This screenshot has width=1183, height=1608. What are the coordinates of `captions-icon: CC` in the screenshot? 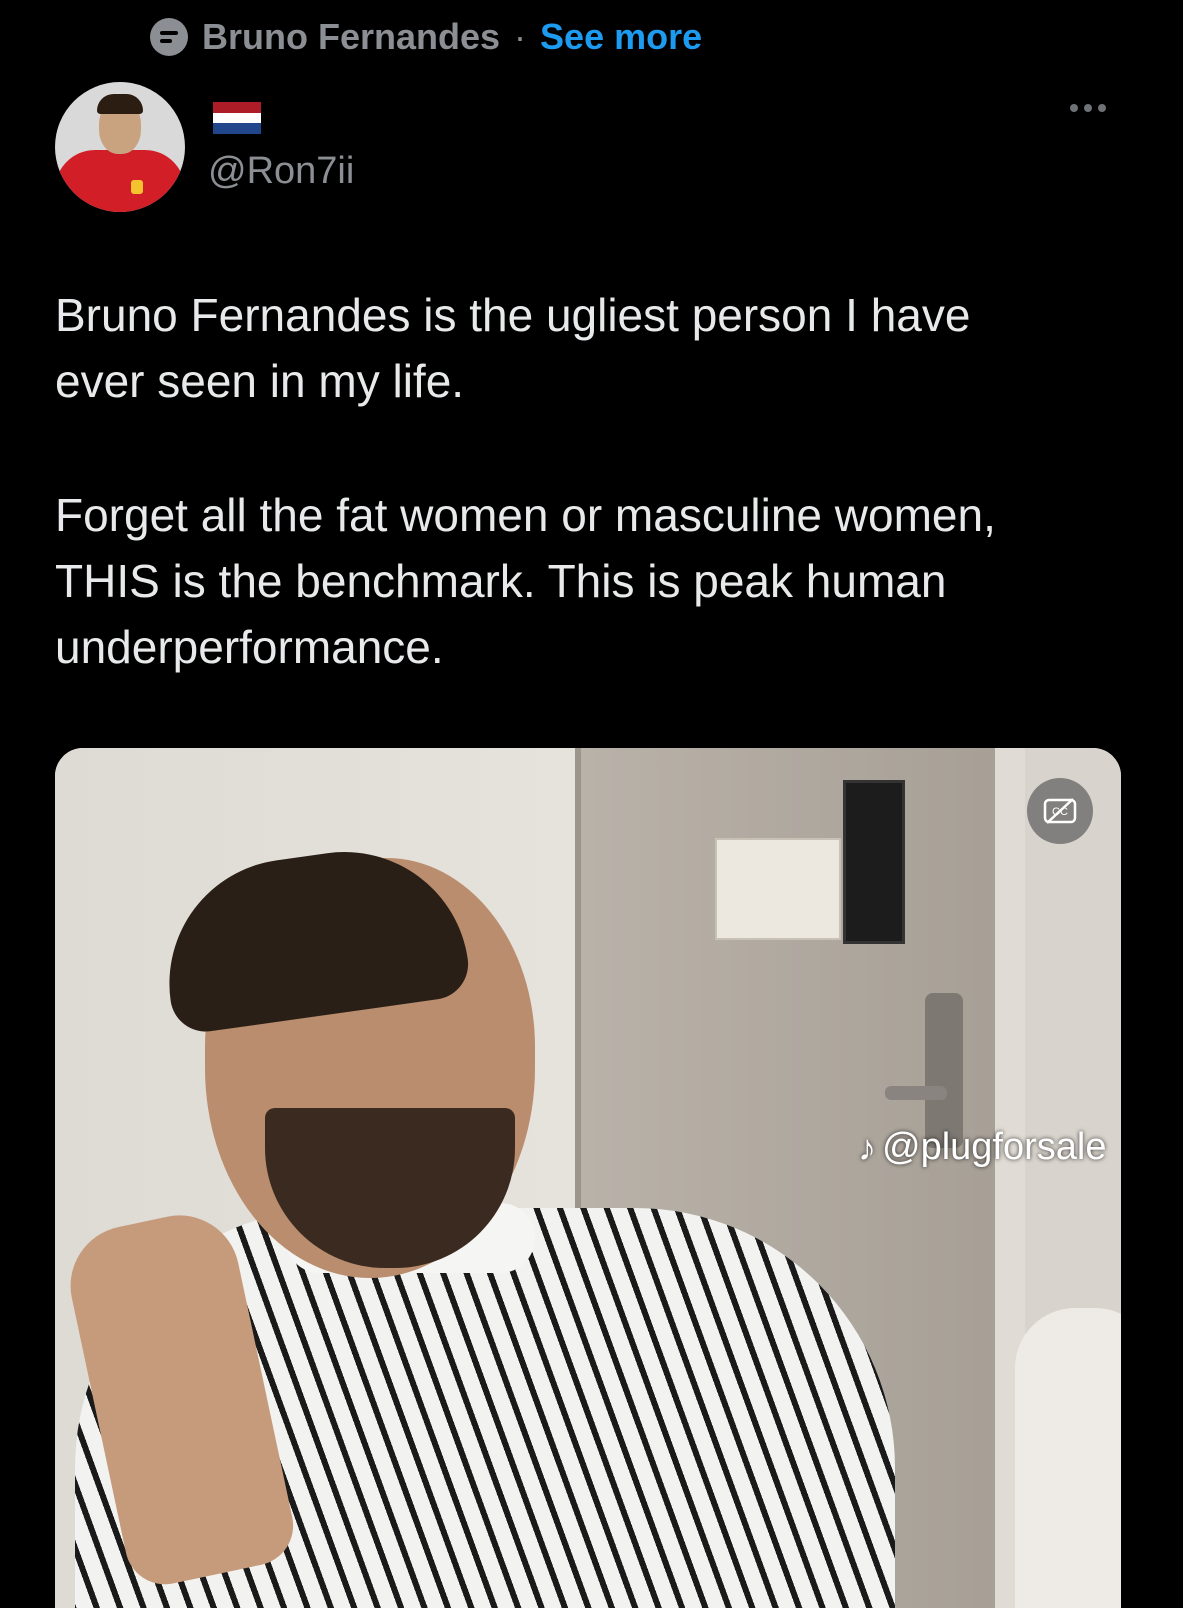 It's located at (1060, 811).